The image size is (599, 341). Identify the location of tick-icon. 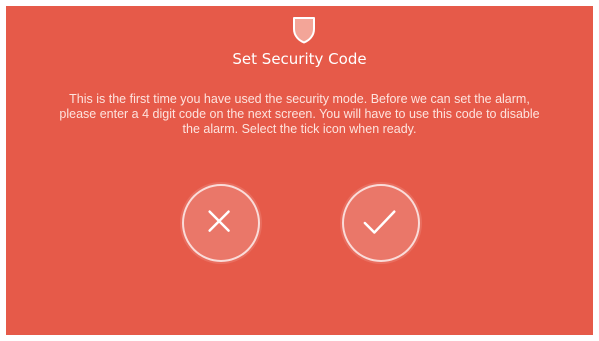
(379, 222).